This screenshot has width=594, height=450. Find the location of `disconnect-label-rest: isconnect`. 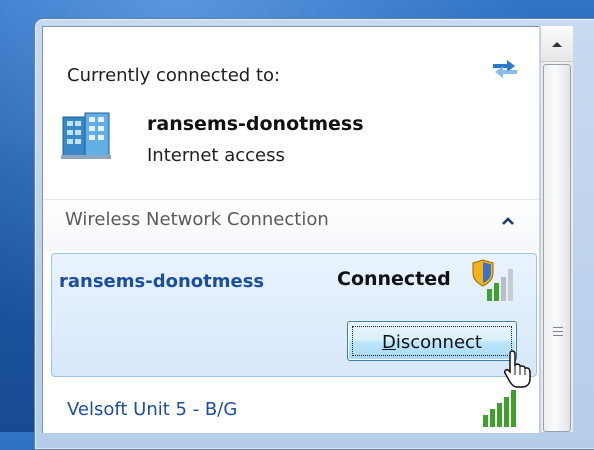

disconnect-label-rest: isconnect is located at coordinates (438, 342).